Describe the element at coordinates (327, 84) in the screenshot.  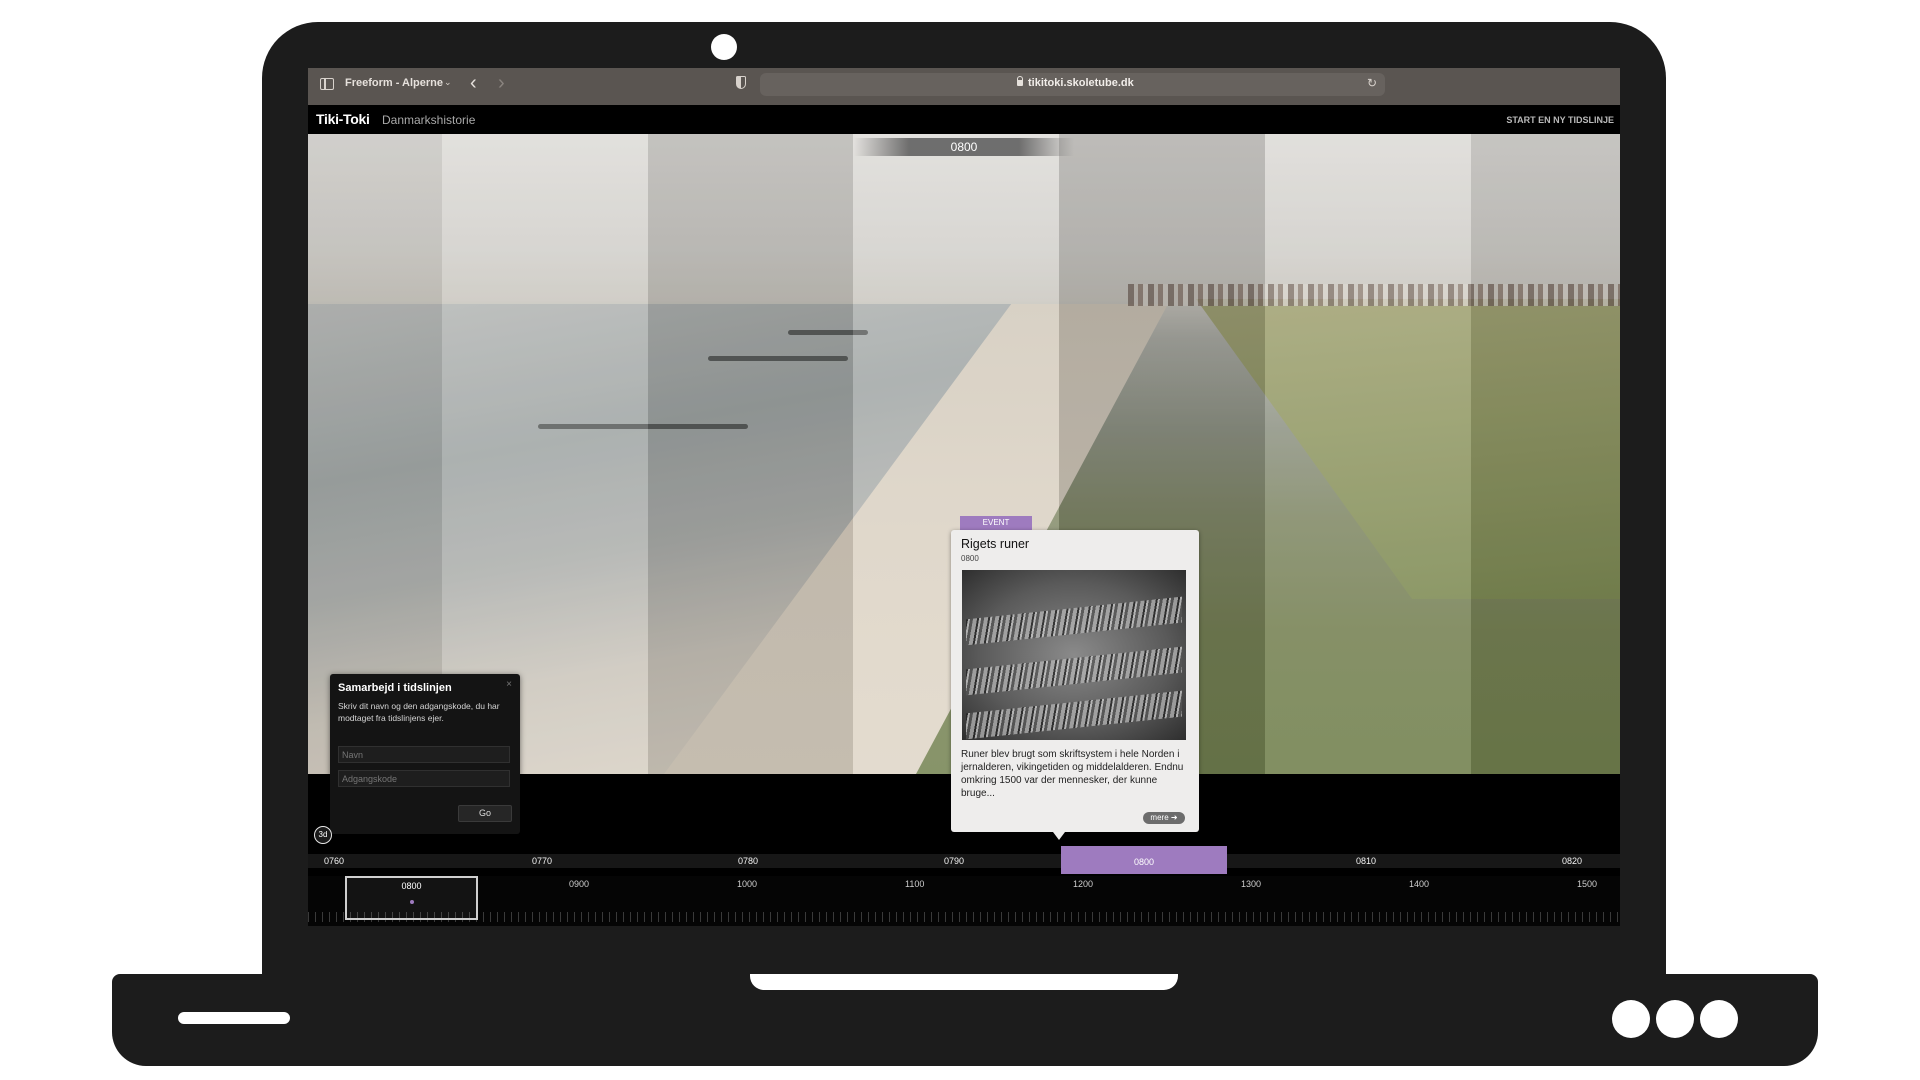
I see `sidebar-toggle-icon` at that location.